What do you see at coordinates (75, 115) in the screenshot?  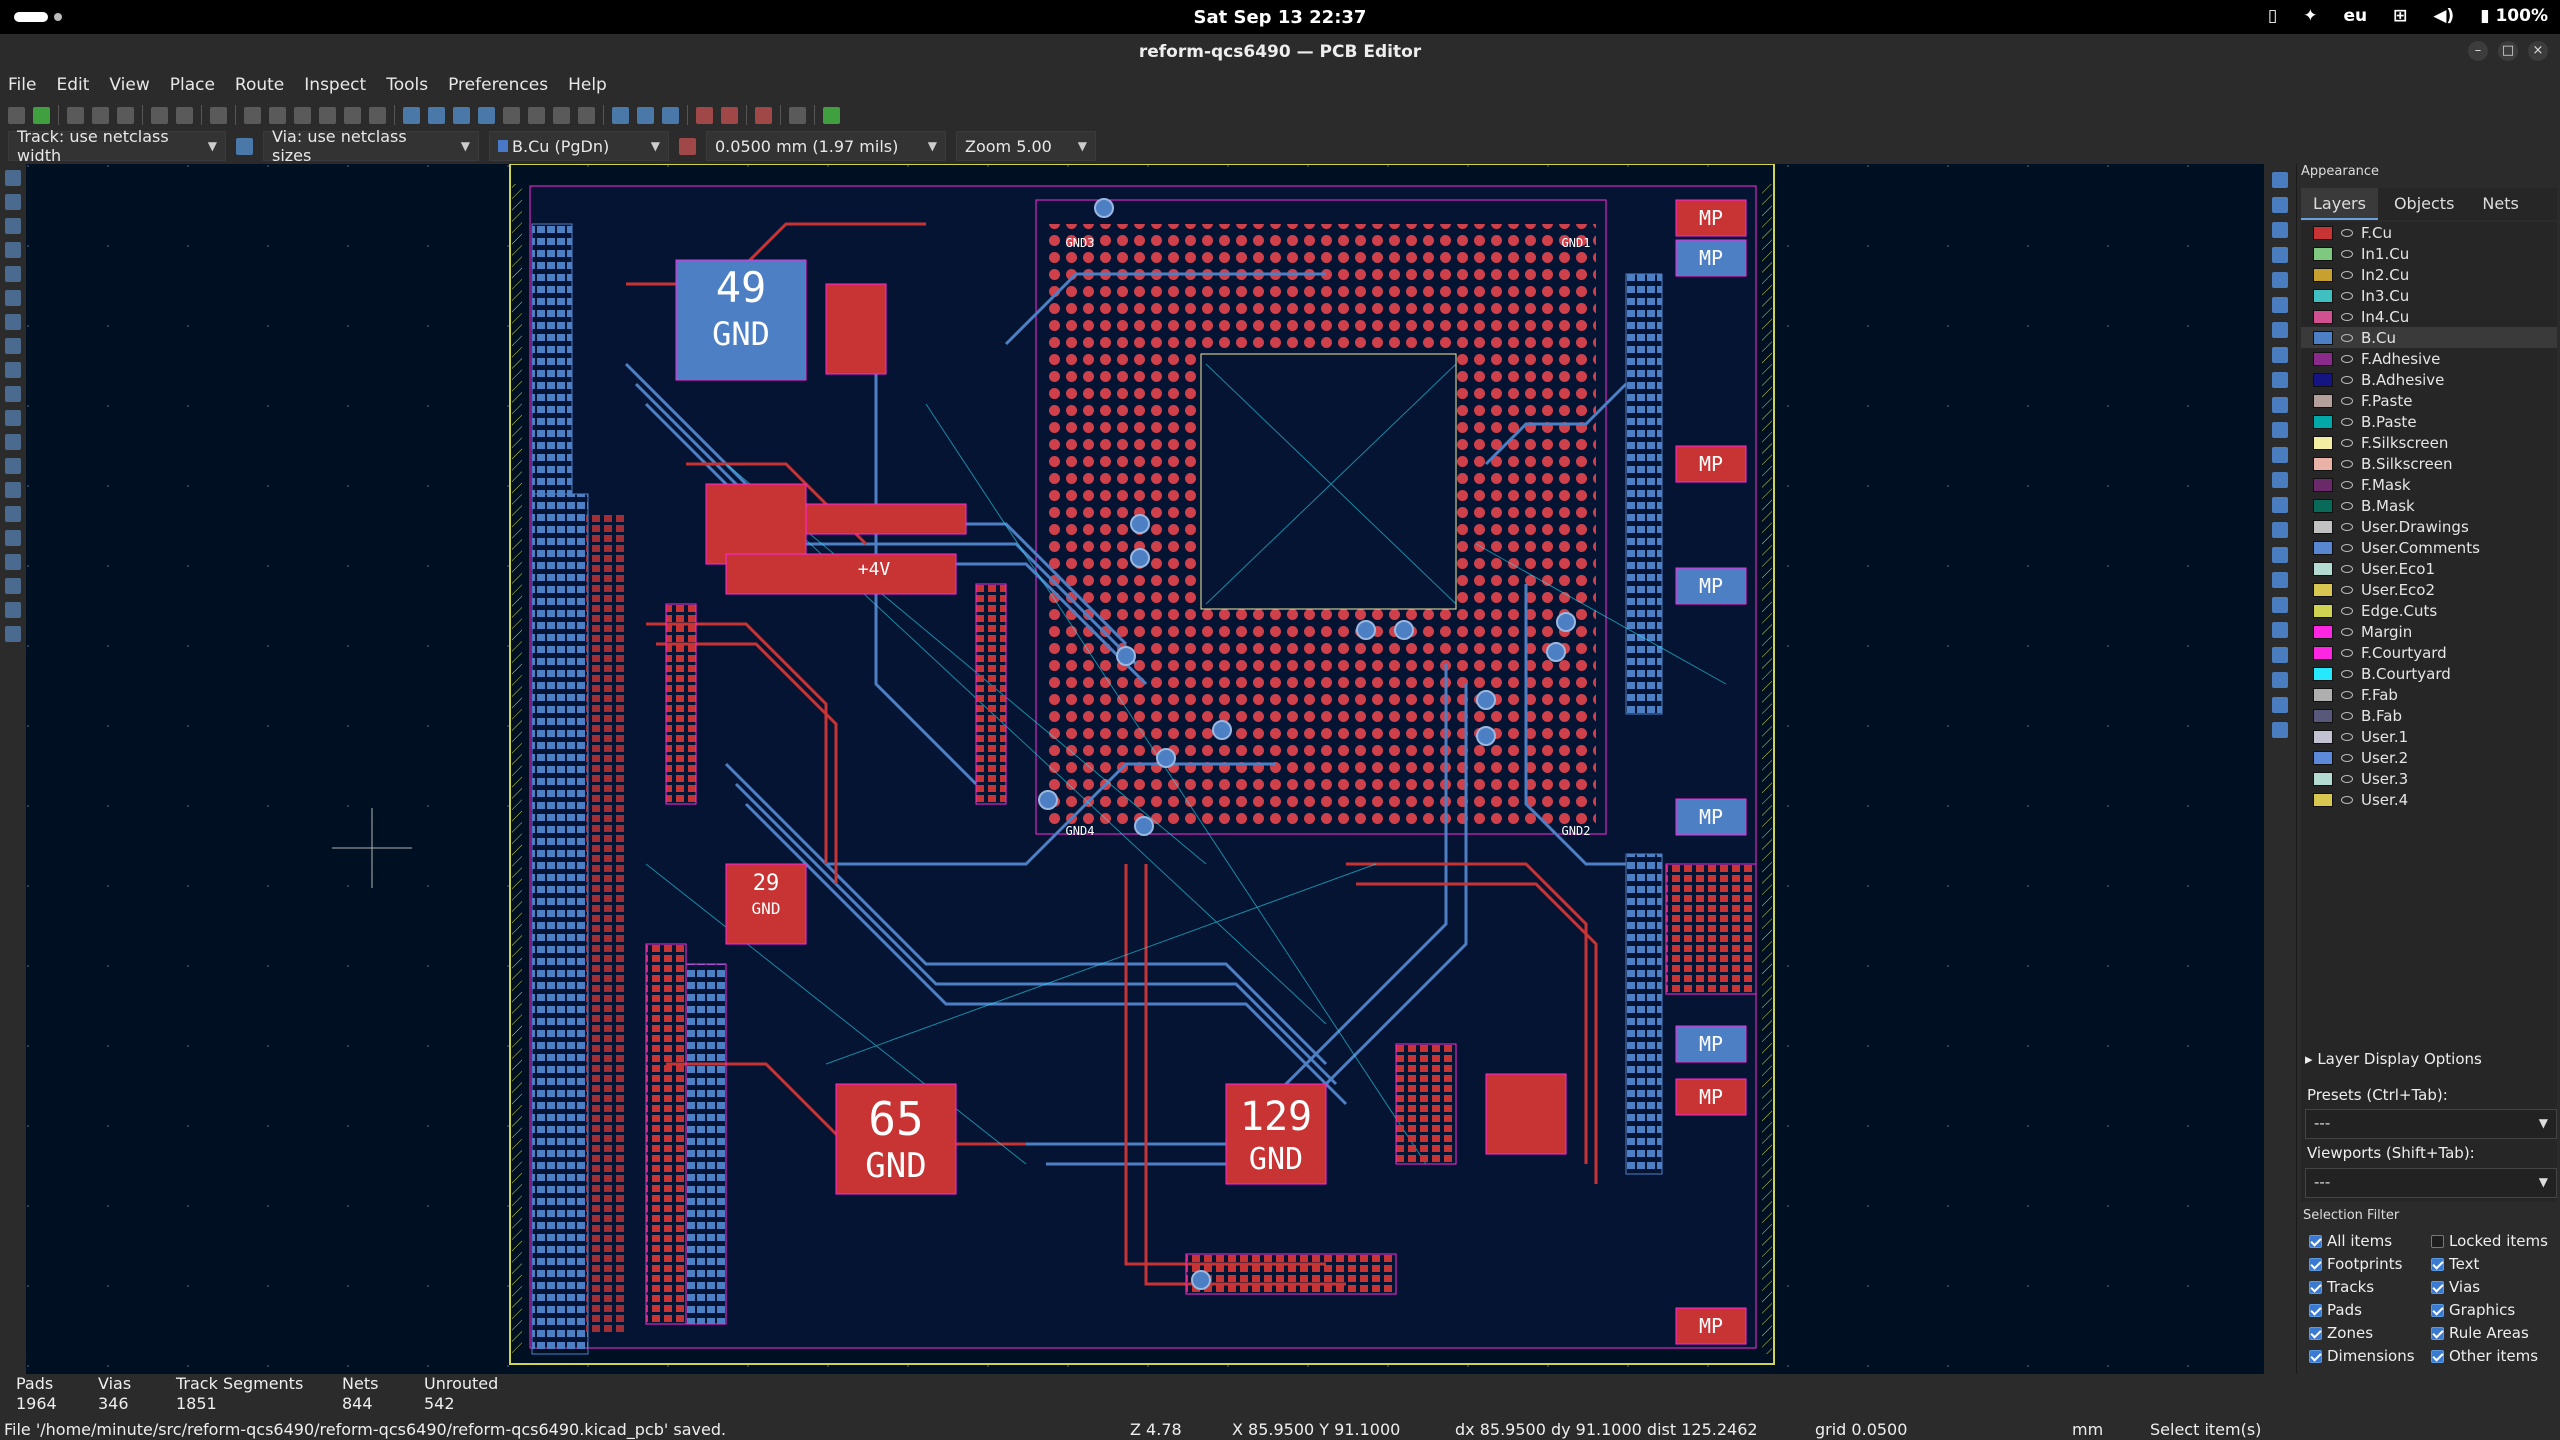 I see `page-settings-icon` at bounding box center [75, 115].